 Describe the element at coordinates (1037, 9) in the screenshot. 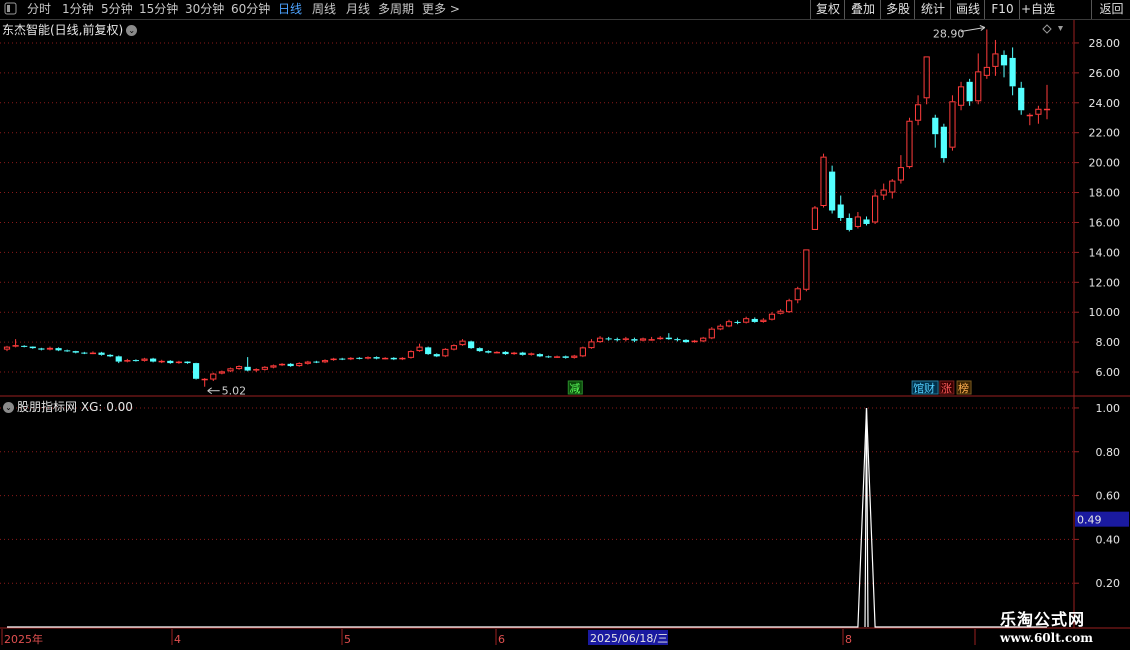

I see `toolbar-button-6: +自选` at that location.